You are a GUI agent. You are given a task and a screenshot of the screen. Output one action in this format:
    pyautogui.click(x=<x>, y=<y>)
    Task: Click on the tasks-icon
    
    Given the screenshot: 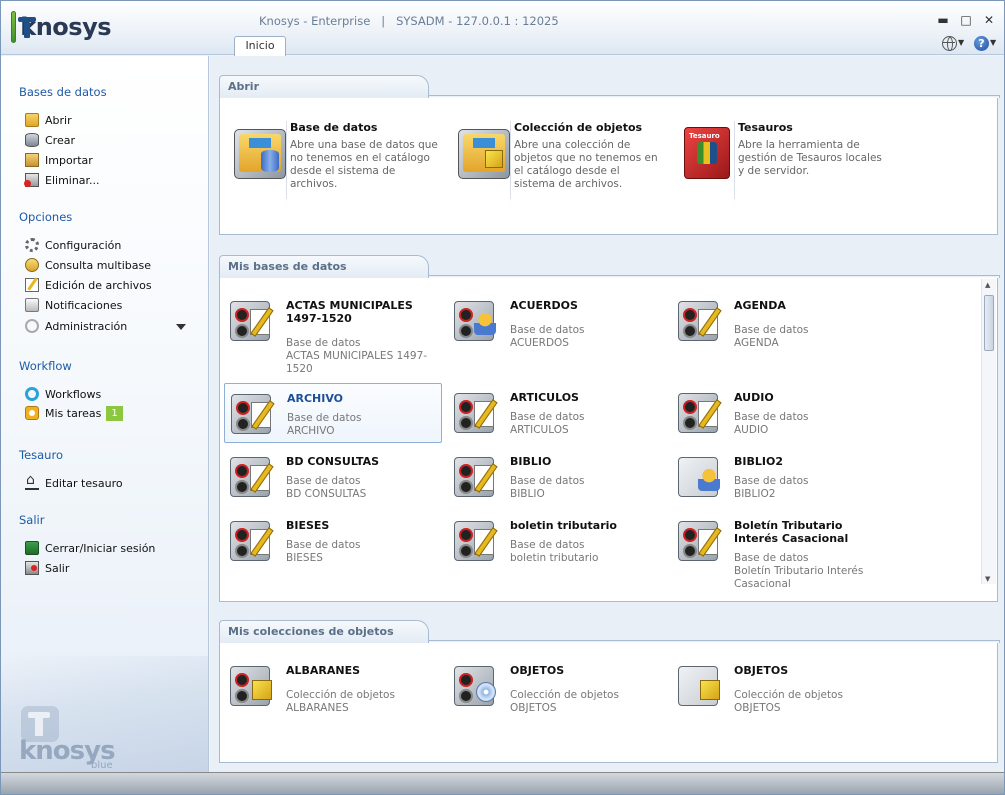 What is the action you would take?
    pyautogui.click(x=32, y=413)
    